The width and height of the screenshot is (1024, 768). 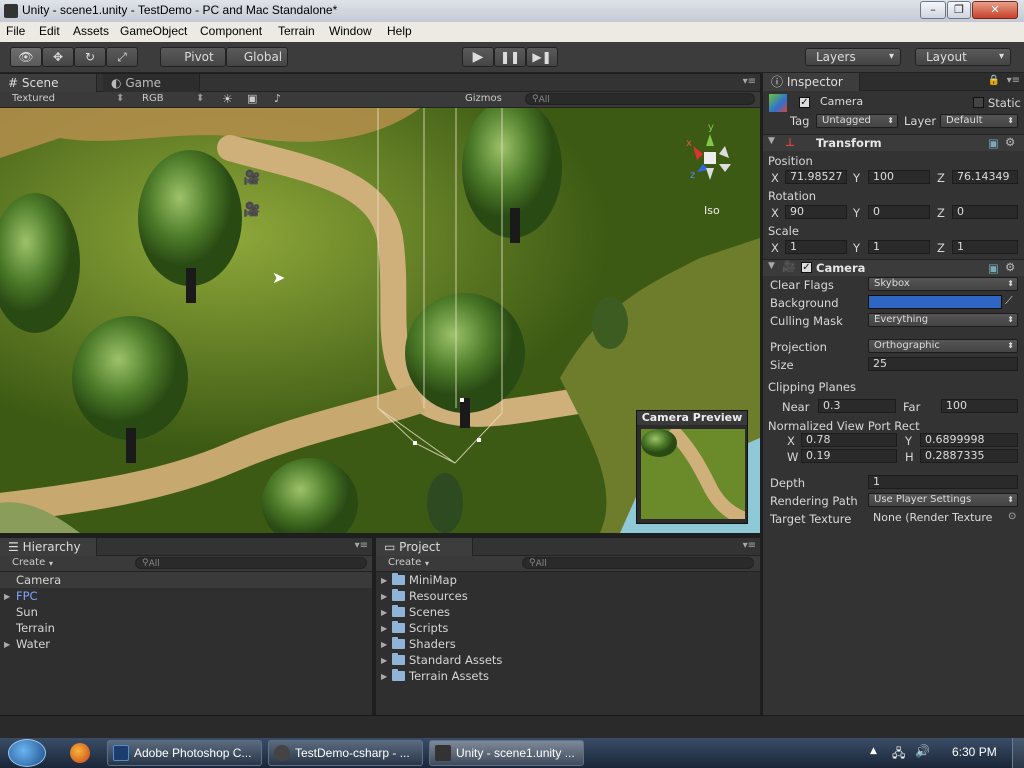 What do you see at coordinates (899, 177) in the screenshot?
I see `position-y-field: 100` at bounding box center [899, 177].